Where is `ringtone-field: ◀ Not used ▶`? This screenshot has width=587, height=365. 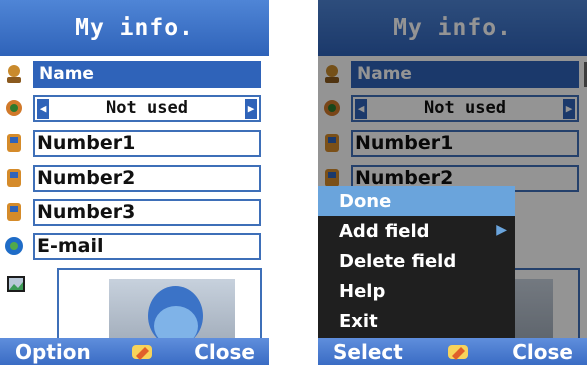
ringtone-field: ◀ Not used ▶ is located at coordinates (147, 108).